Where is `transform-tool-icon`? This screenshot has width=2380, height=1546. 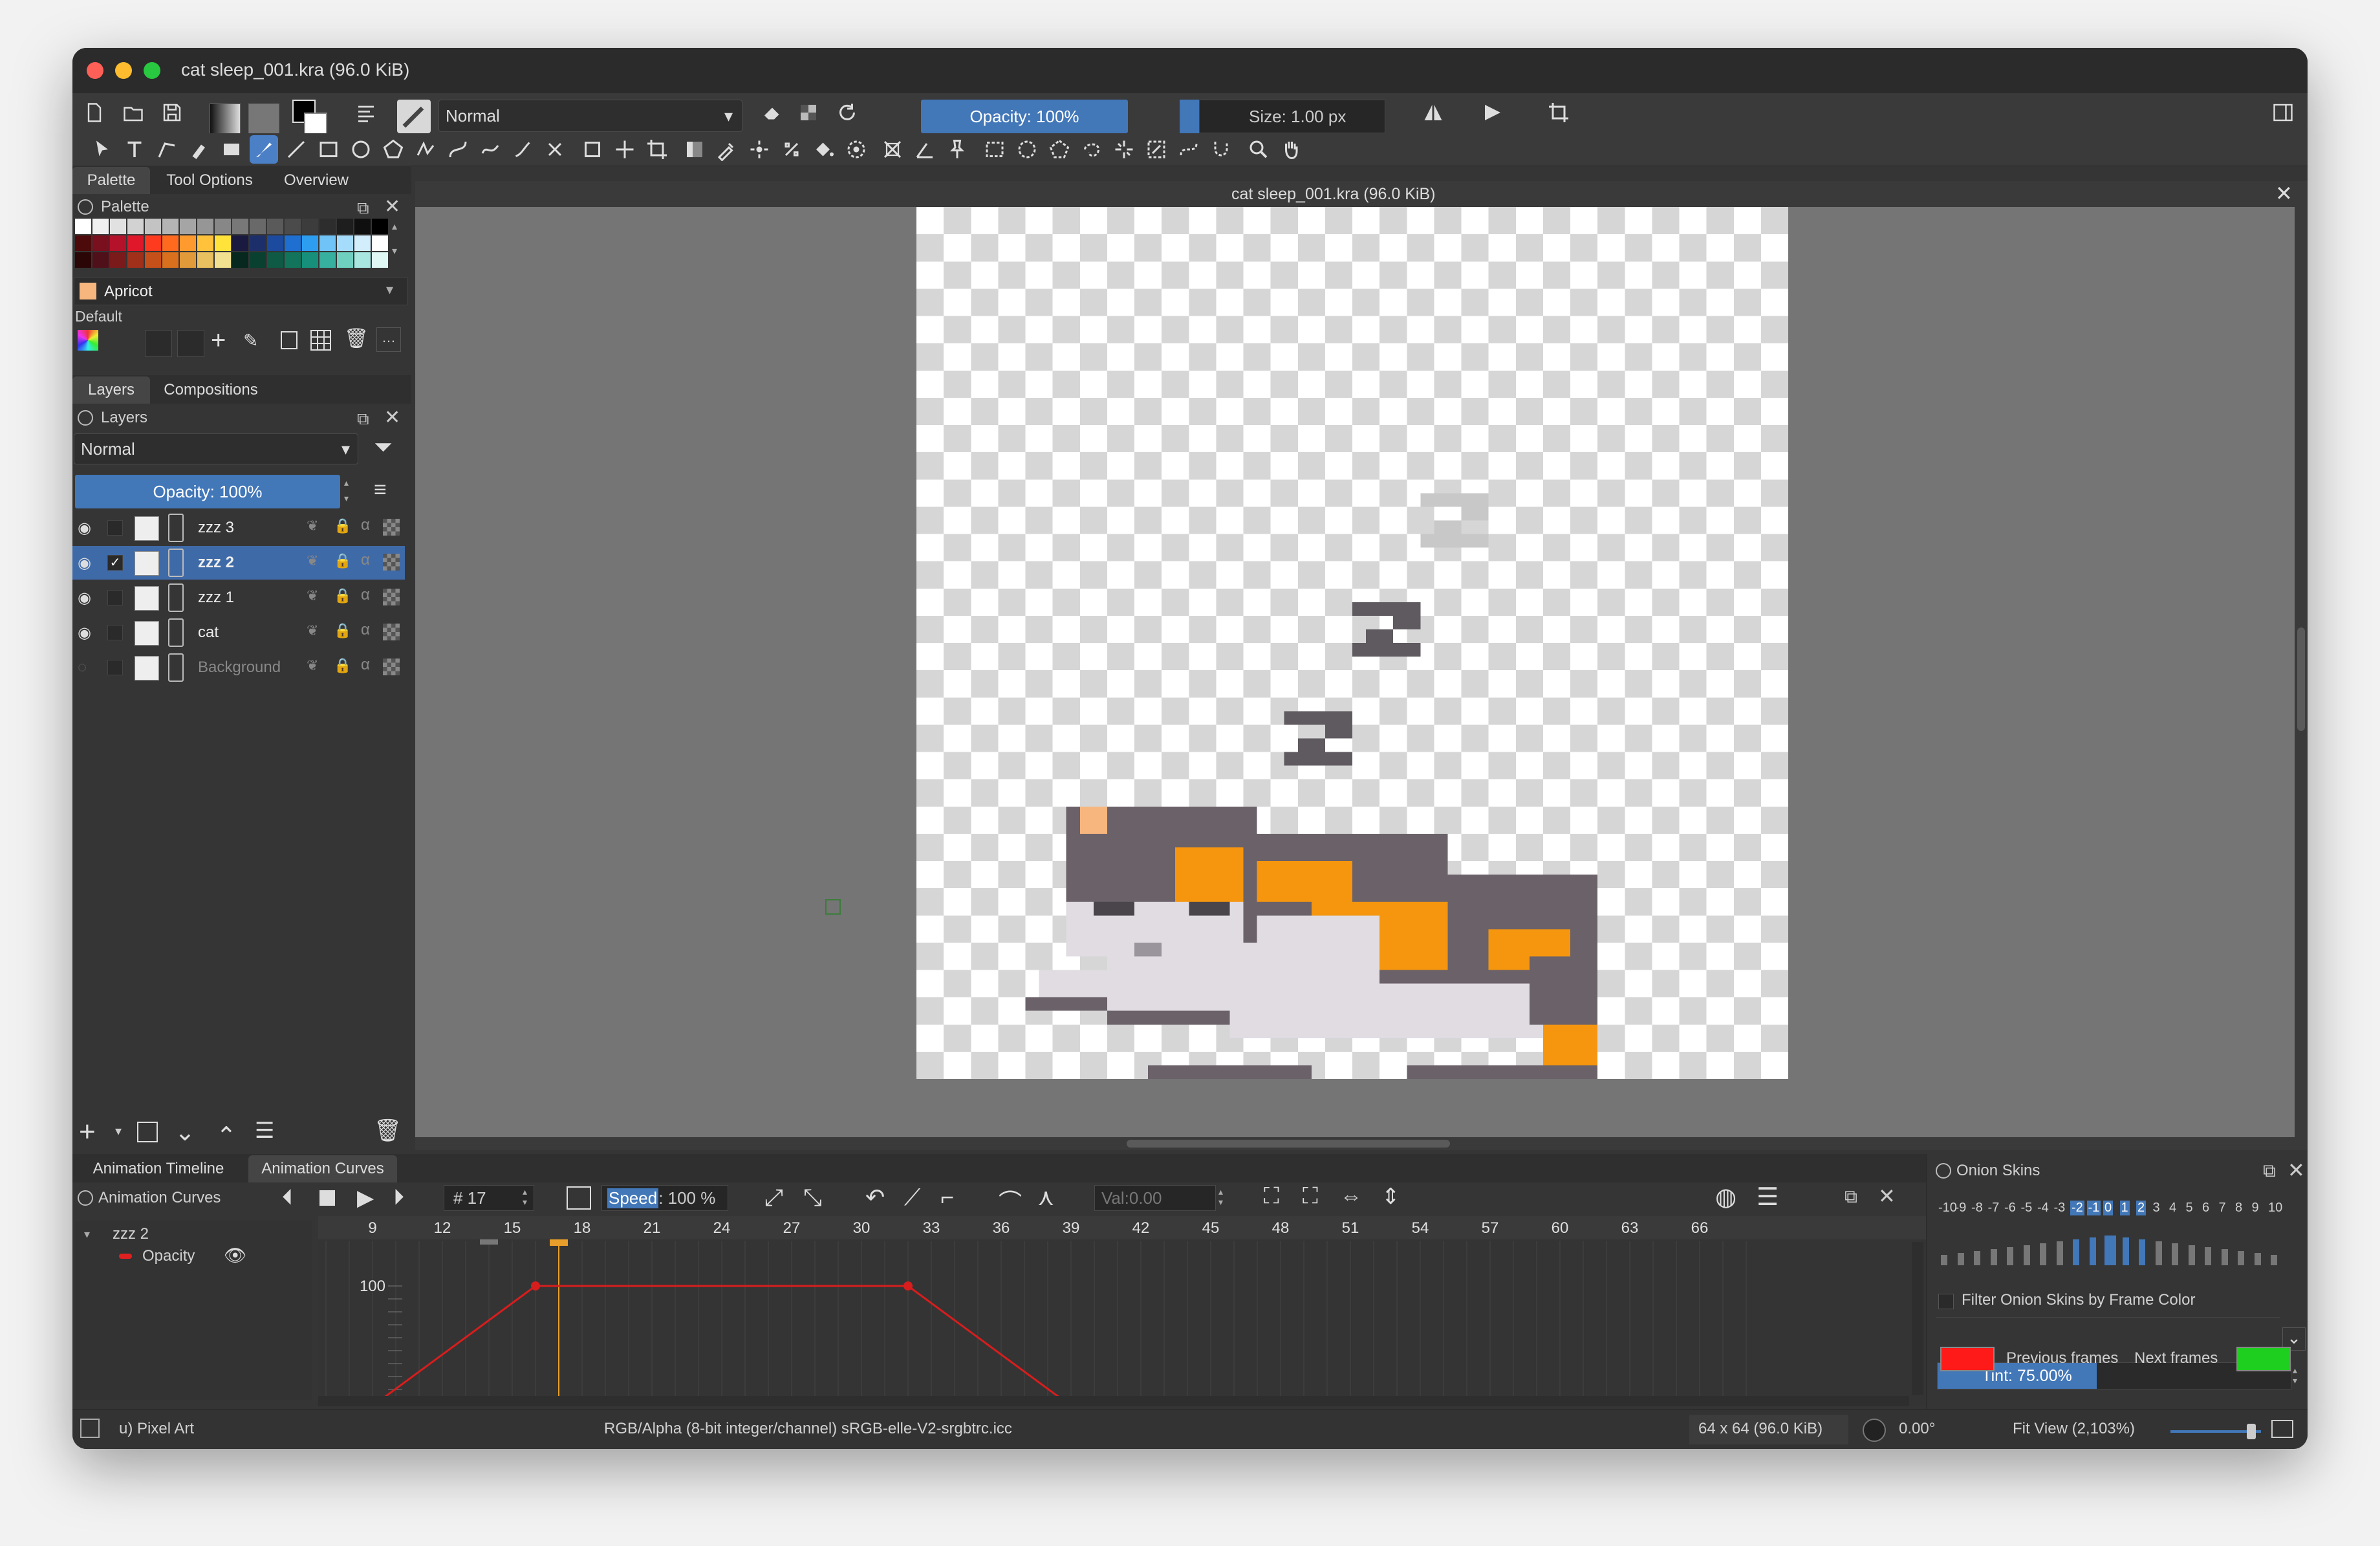
transform-tool-icon is located at coordinates (592, 149).